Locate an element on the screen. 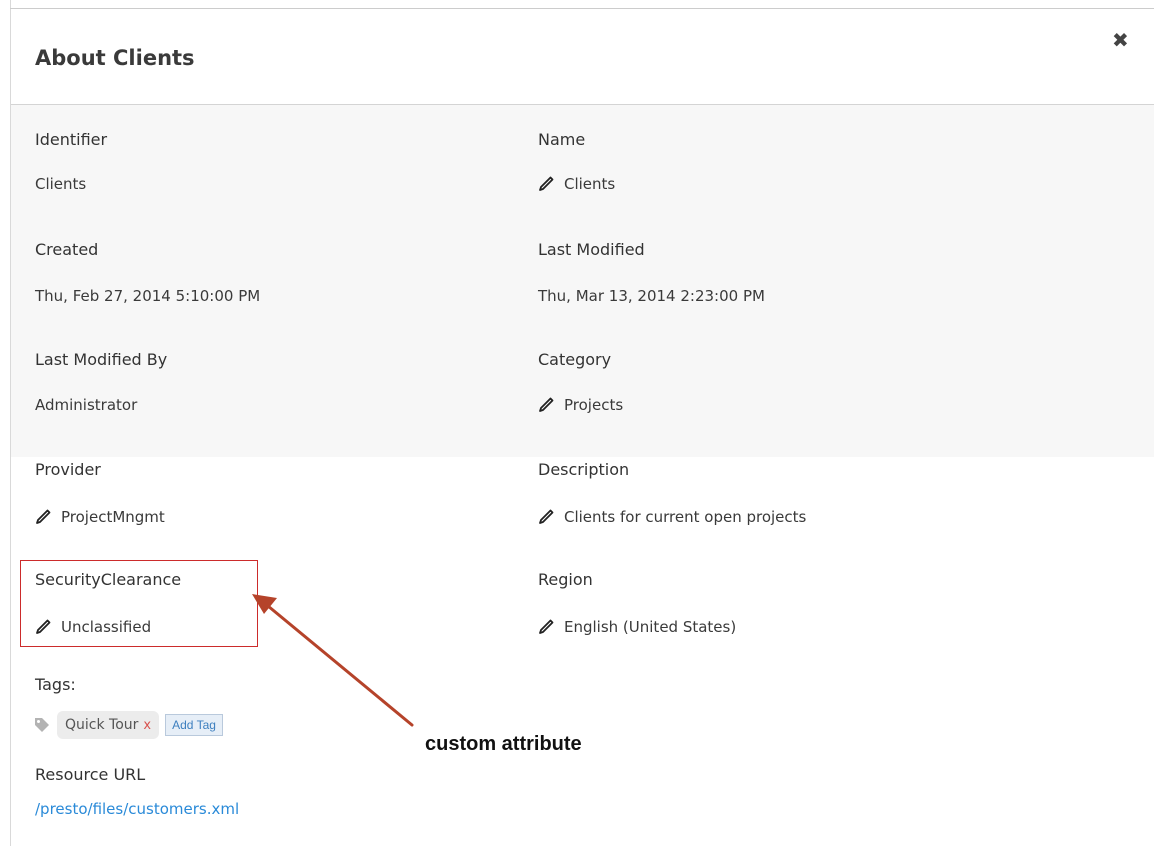  description-edit: Clients for current open projects is located at coordinates (672, 517).